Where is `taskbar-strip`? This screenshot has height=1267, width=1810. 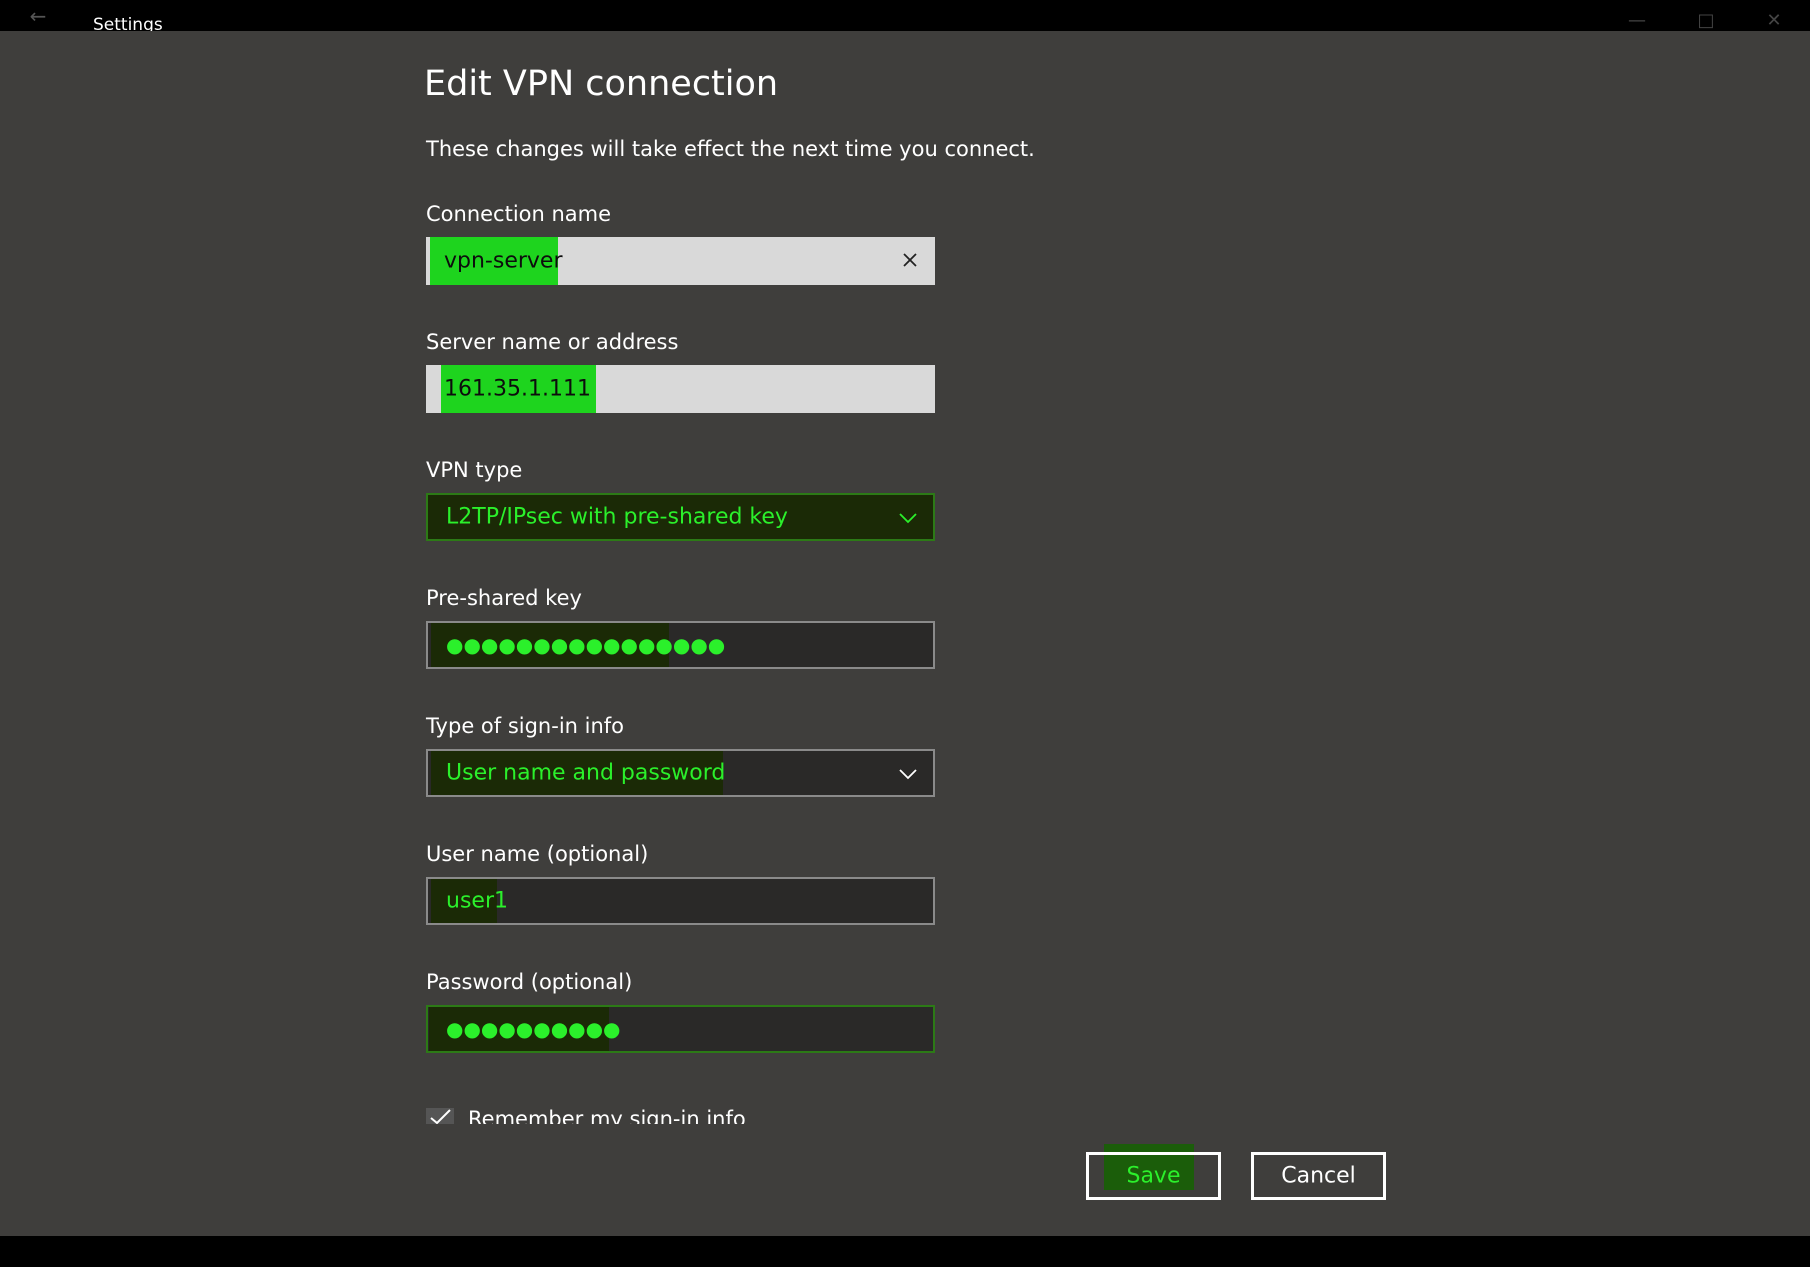 taskbar-strip is located at coordinates (905, 1251).